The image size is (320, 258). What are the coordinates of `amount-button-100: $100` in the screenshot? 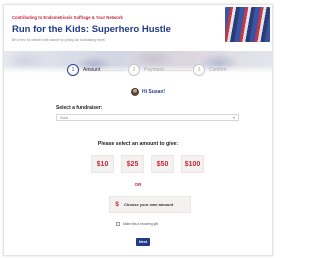 It's located at (192, 164).